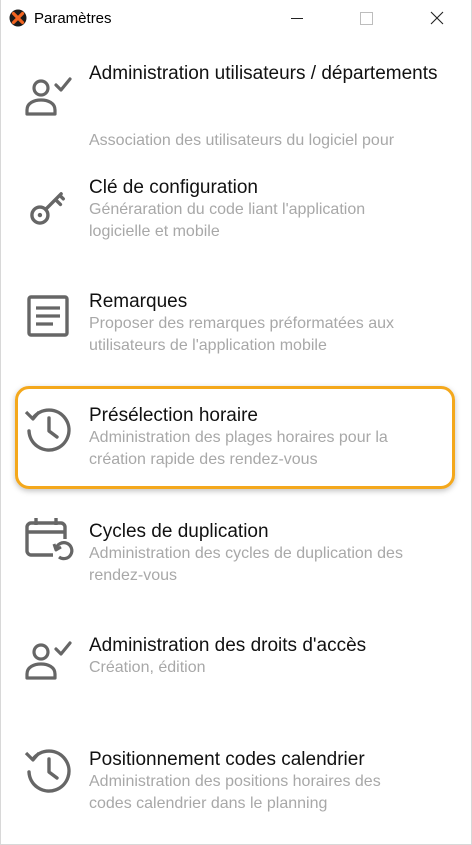 This screenshot has height=845, width=472. Describe the element at coordinates (173, 187) in the screenshot. I see `item-title: Clé de configuration` at that location.